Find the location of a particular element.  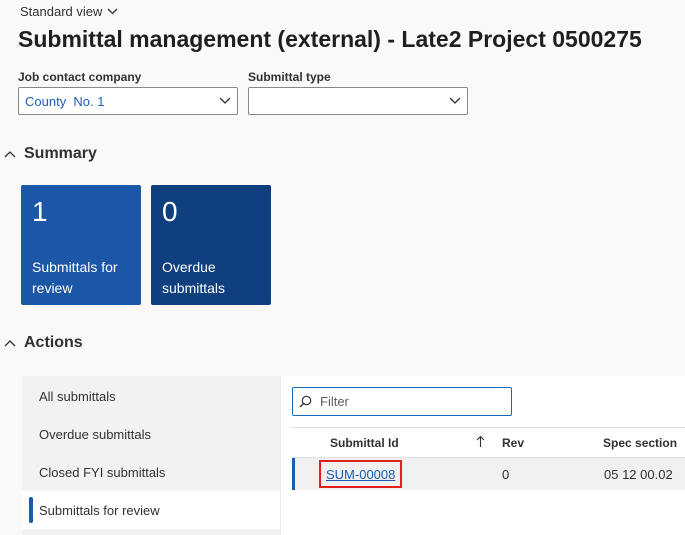

job-contact-company-dropdown: County No. 1 is located at coordinates (128, 101).